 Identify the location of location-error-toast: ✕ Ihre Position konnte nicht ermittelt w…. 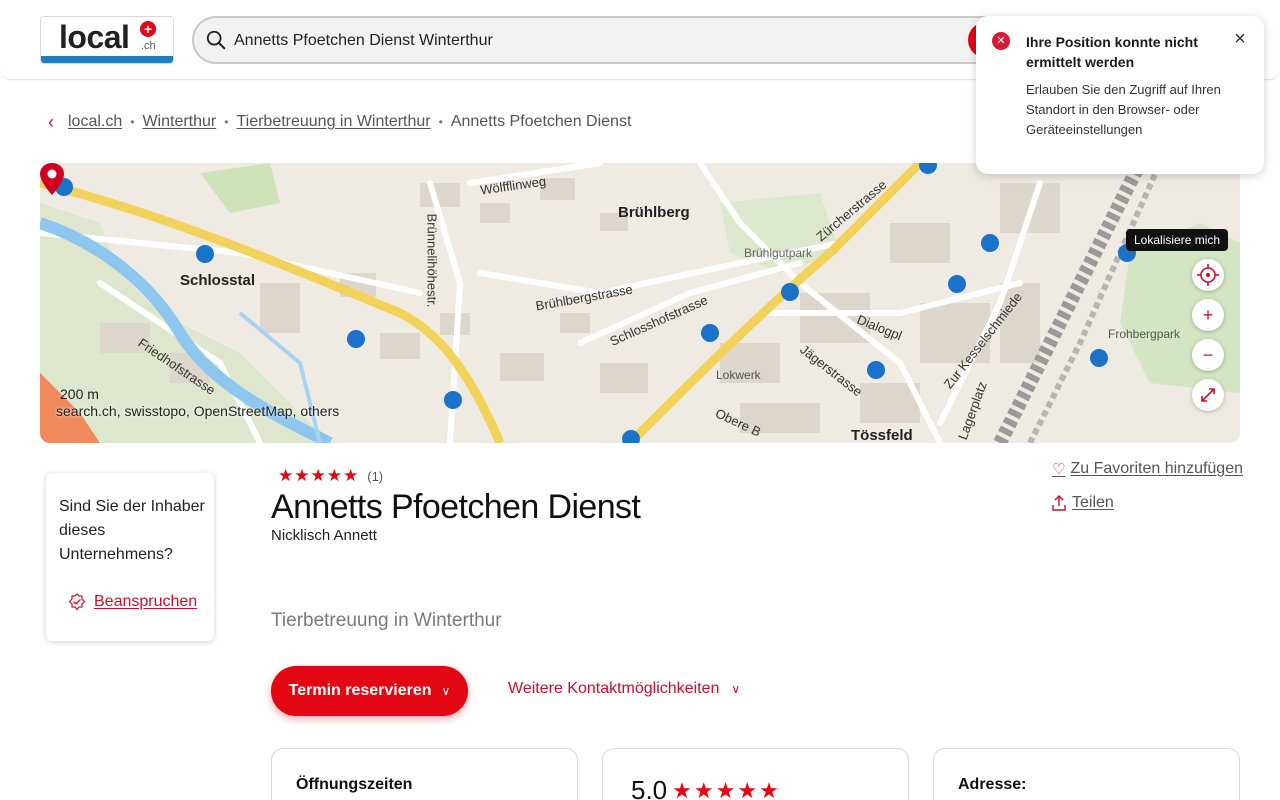
(1120, 95).